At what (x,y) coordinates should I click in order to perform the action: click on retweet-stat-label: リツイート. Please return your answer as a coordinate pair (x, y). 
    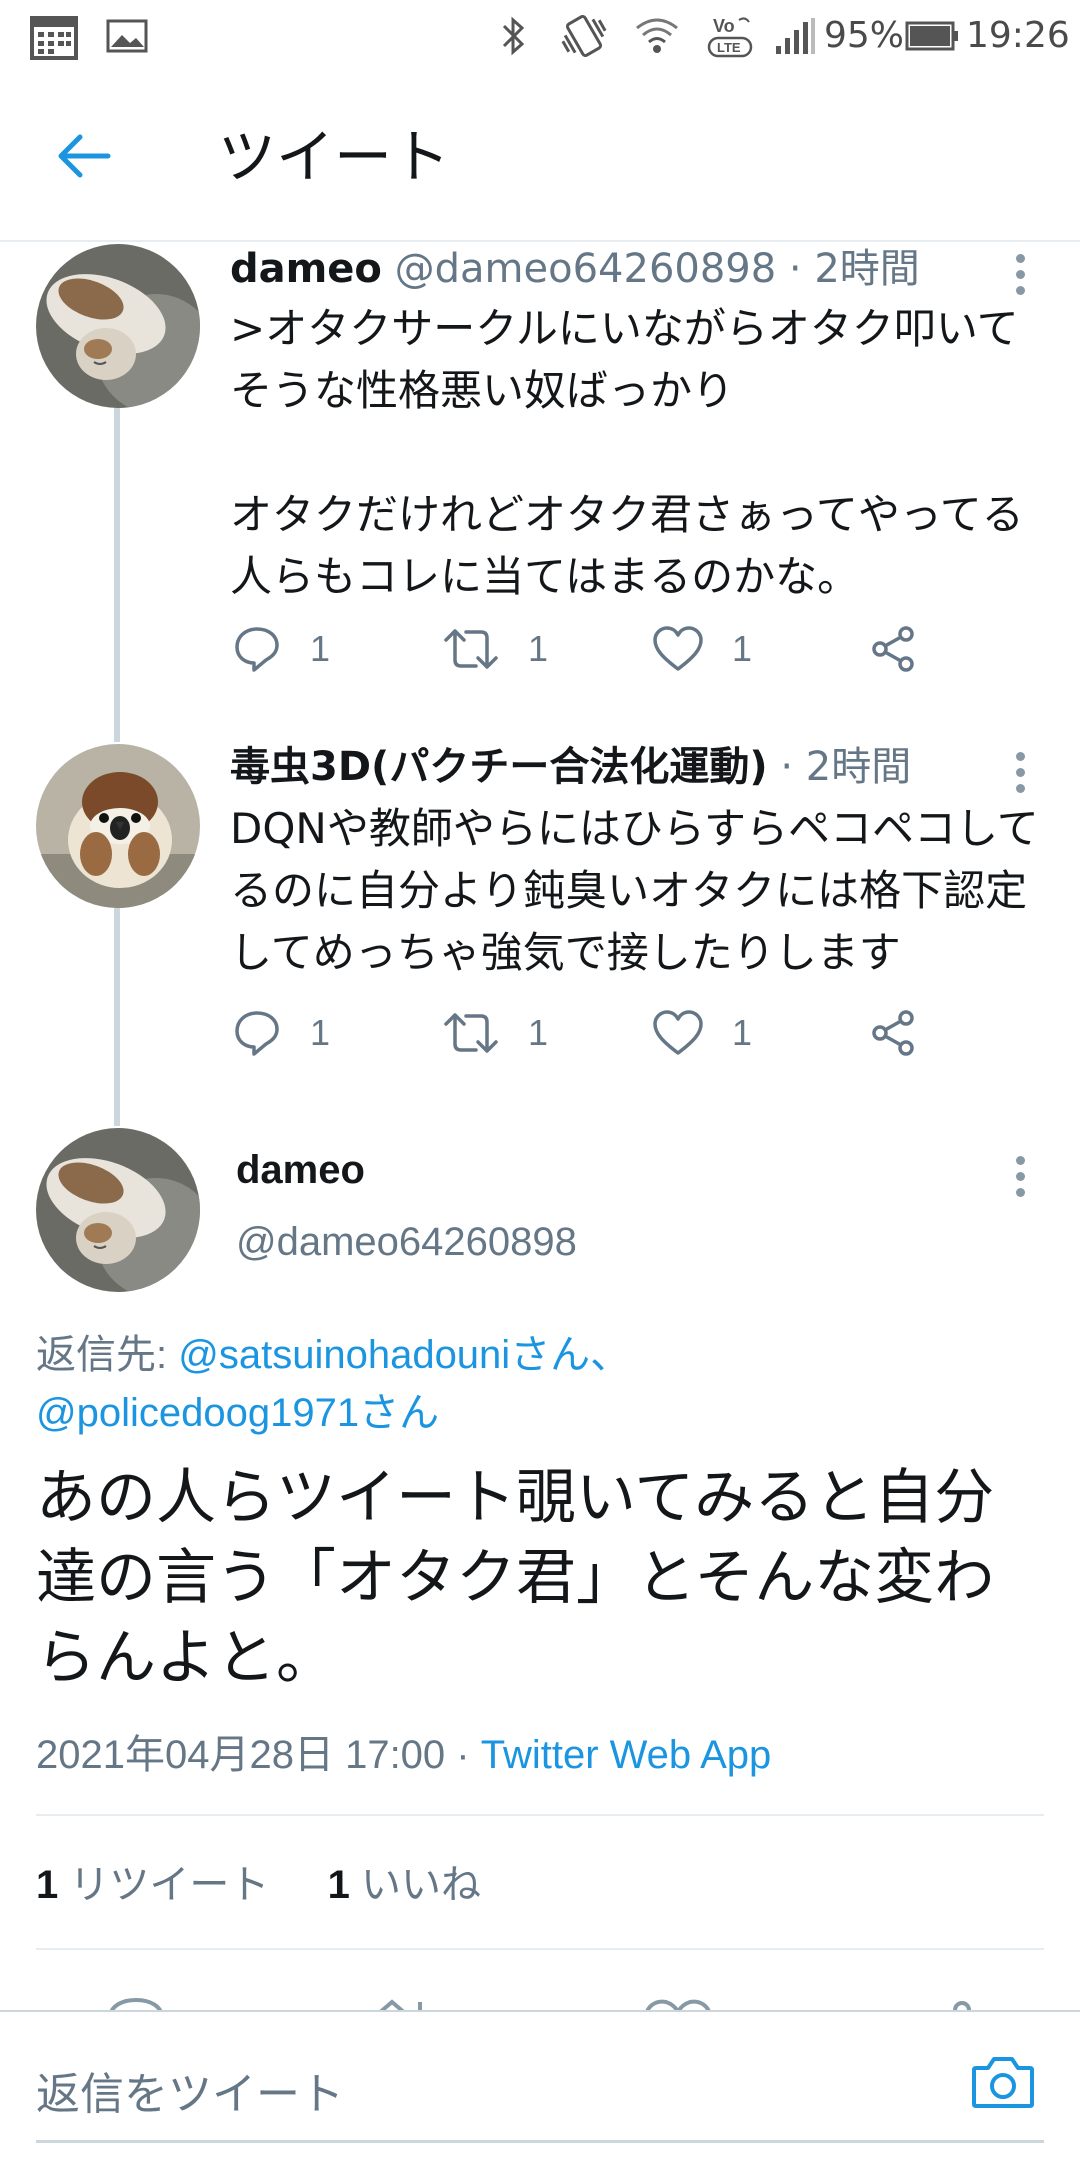
    Looking at the image, I should click on (164, 1885).